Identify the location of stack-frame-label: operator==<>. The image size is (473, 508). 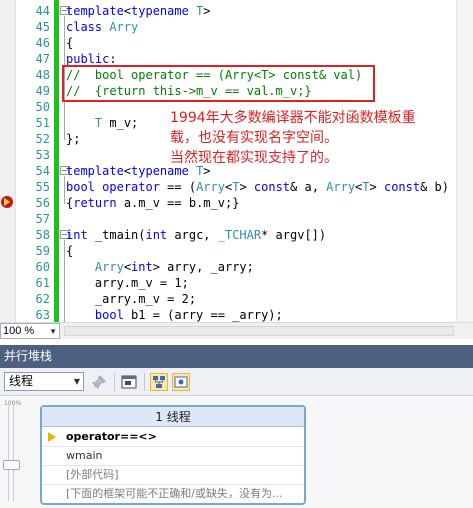
(111, 436).